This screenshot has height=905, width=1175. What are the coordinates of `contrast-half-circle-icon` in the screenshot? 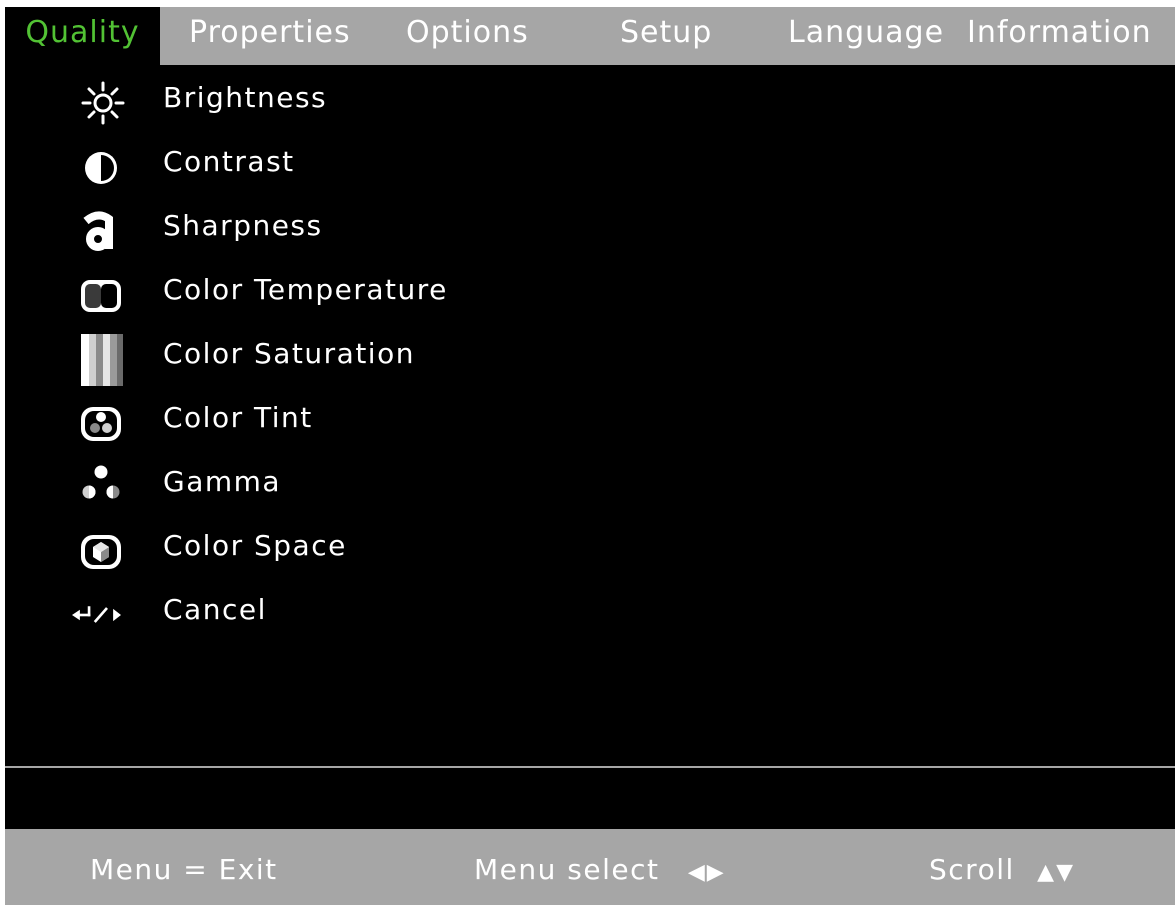 It's located at (100, 167).